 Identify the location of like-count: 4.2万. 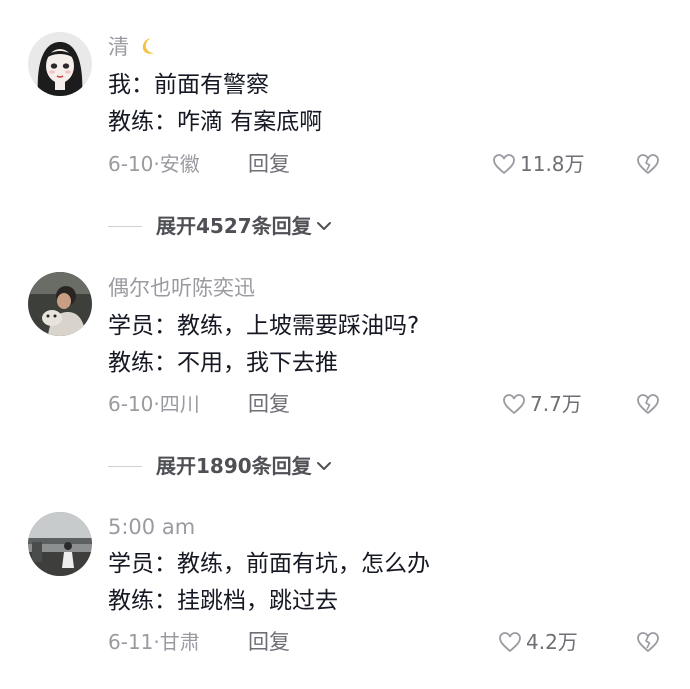
(552, 642).